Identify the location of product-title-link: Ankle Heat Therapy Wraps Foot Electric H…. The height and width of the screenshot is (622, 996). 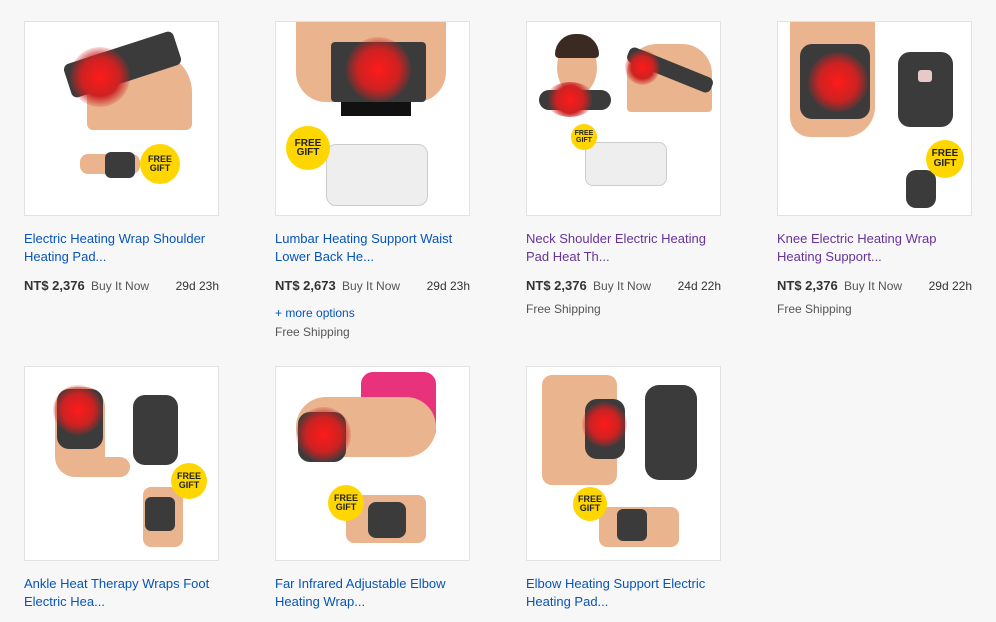
(121, 593).